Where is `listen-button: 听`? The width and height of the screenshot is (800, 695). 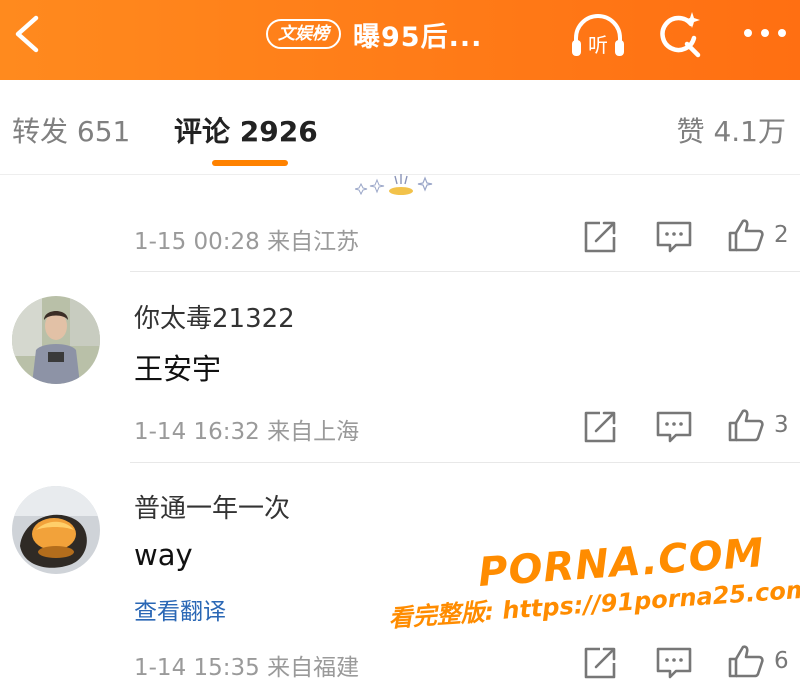 listen-button: 听 is located at coordinates (598, 36).